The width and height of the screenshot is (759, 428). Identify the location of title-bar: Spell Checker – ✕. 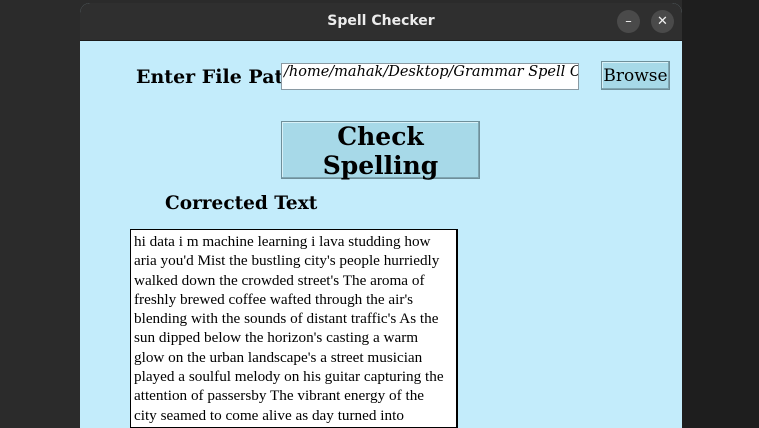
(381, 22).